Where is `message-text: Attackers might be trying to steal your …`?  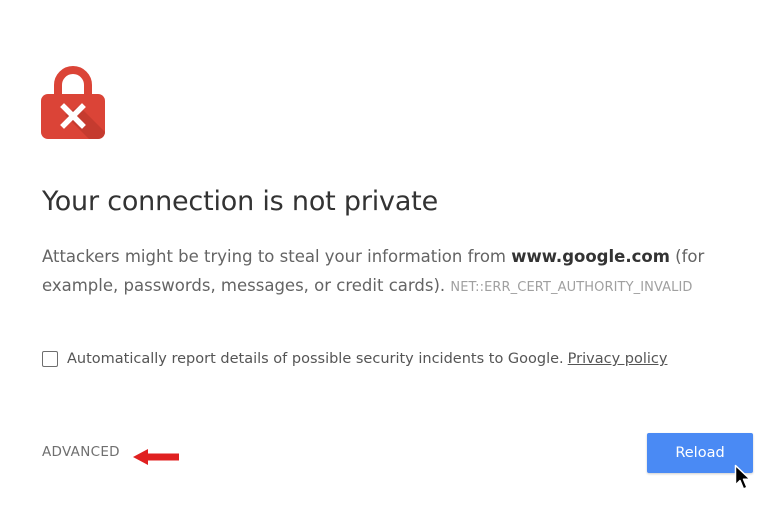
message-text: Attackers might be trying to steal your … is located at coordinates (277, 256).